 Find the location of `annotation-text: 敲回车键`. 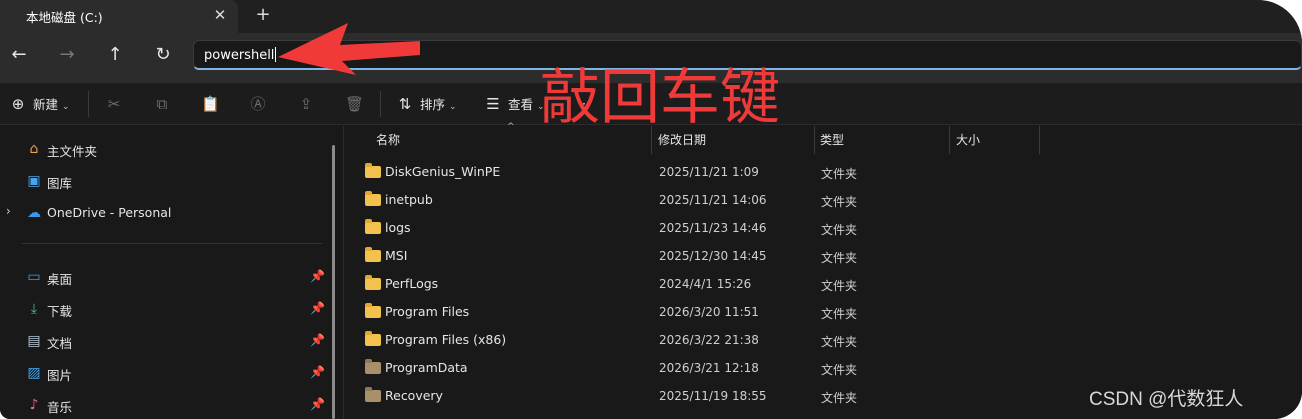

annotation-text: 敲回车键 is located at coordinates (660, 98).